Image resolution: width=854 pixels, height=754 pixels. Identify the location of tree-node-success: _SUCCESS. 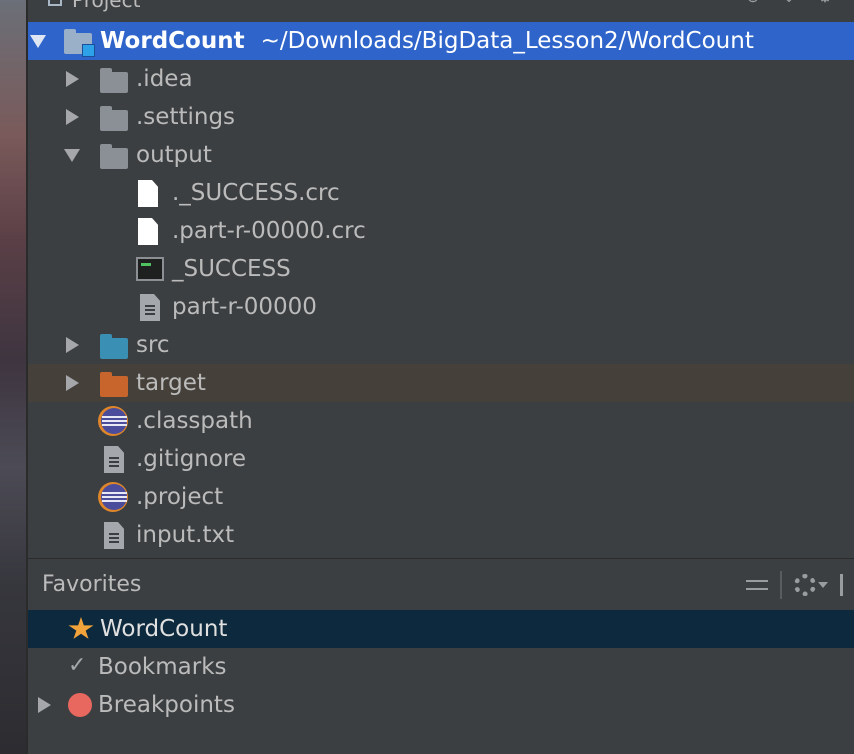
(441, 269).